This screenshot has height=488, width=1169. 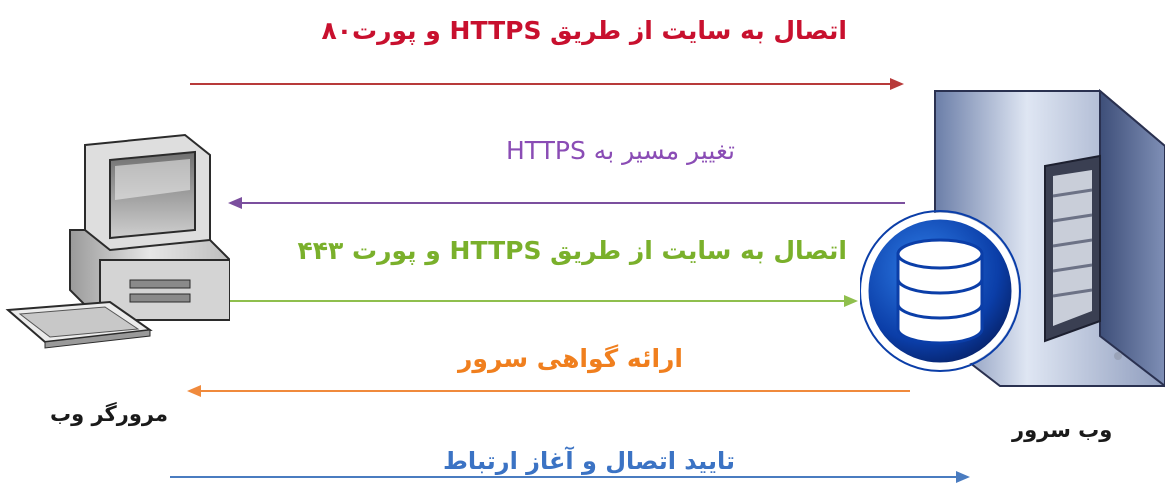 What do you see at coordinates (115, 252) in the screenshot?
I see `desktop-computer-icon` at bounding box center [115, 252].